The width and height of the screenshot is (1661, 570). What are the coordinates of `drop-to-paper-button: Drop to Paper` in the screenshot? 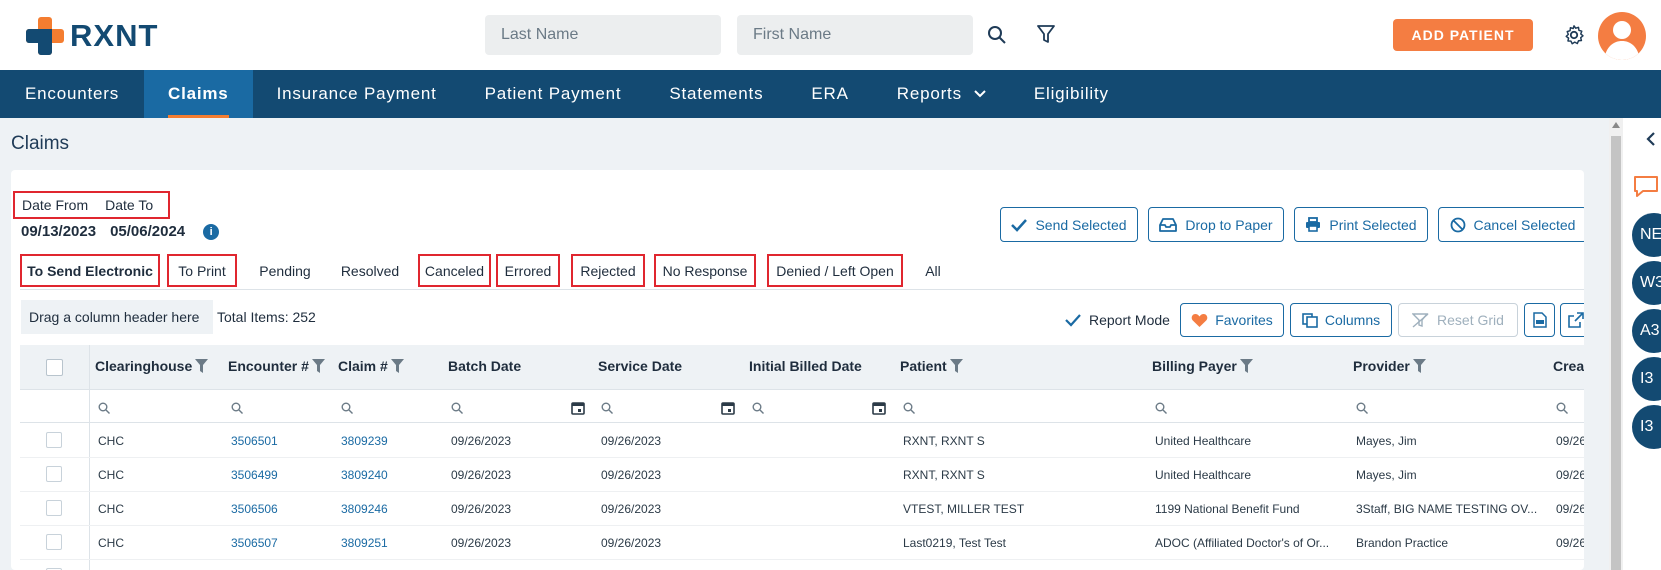 It's located at (1216, 224).